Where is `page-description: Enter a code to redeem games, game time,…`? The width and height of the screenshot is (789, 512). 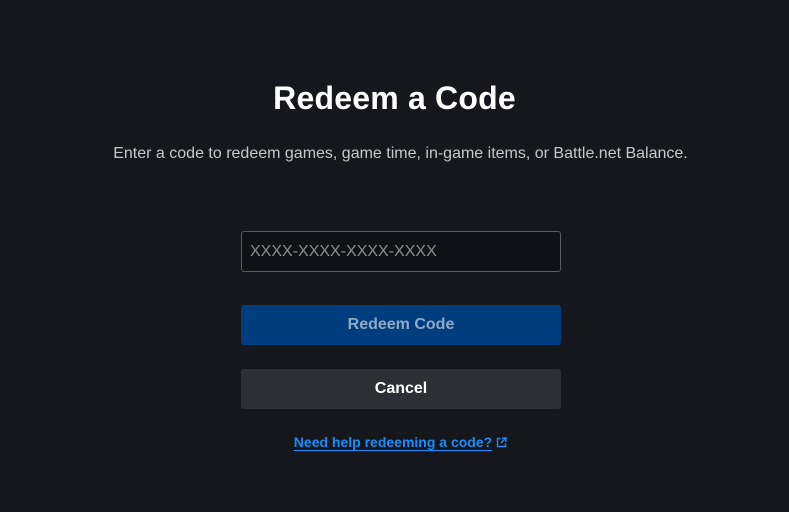 page-description: Enter a code to redeem games, game time,… is located at coordinates (400, 153).